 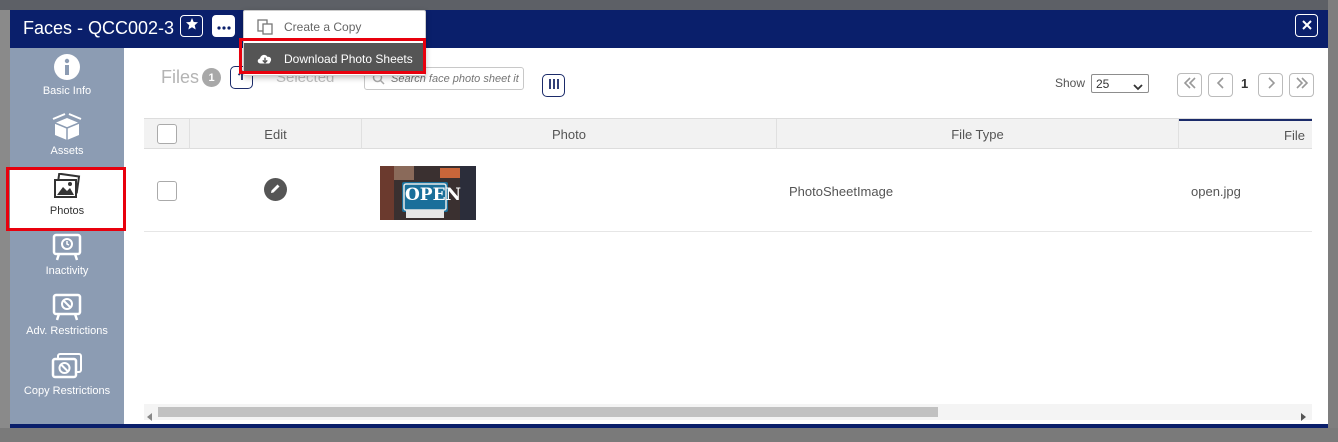 I want to click on copy-icon, so click(x=265, y=27).